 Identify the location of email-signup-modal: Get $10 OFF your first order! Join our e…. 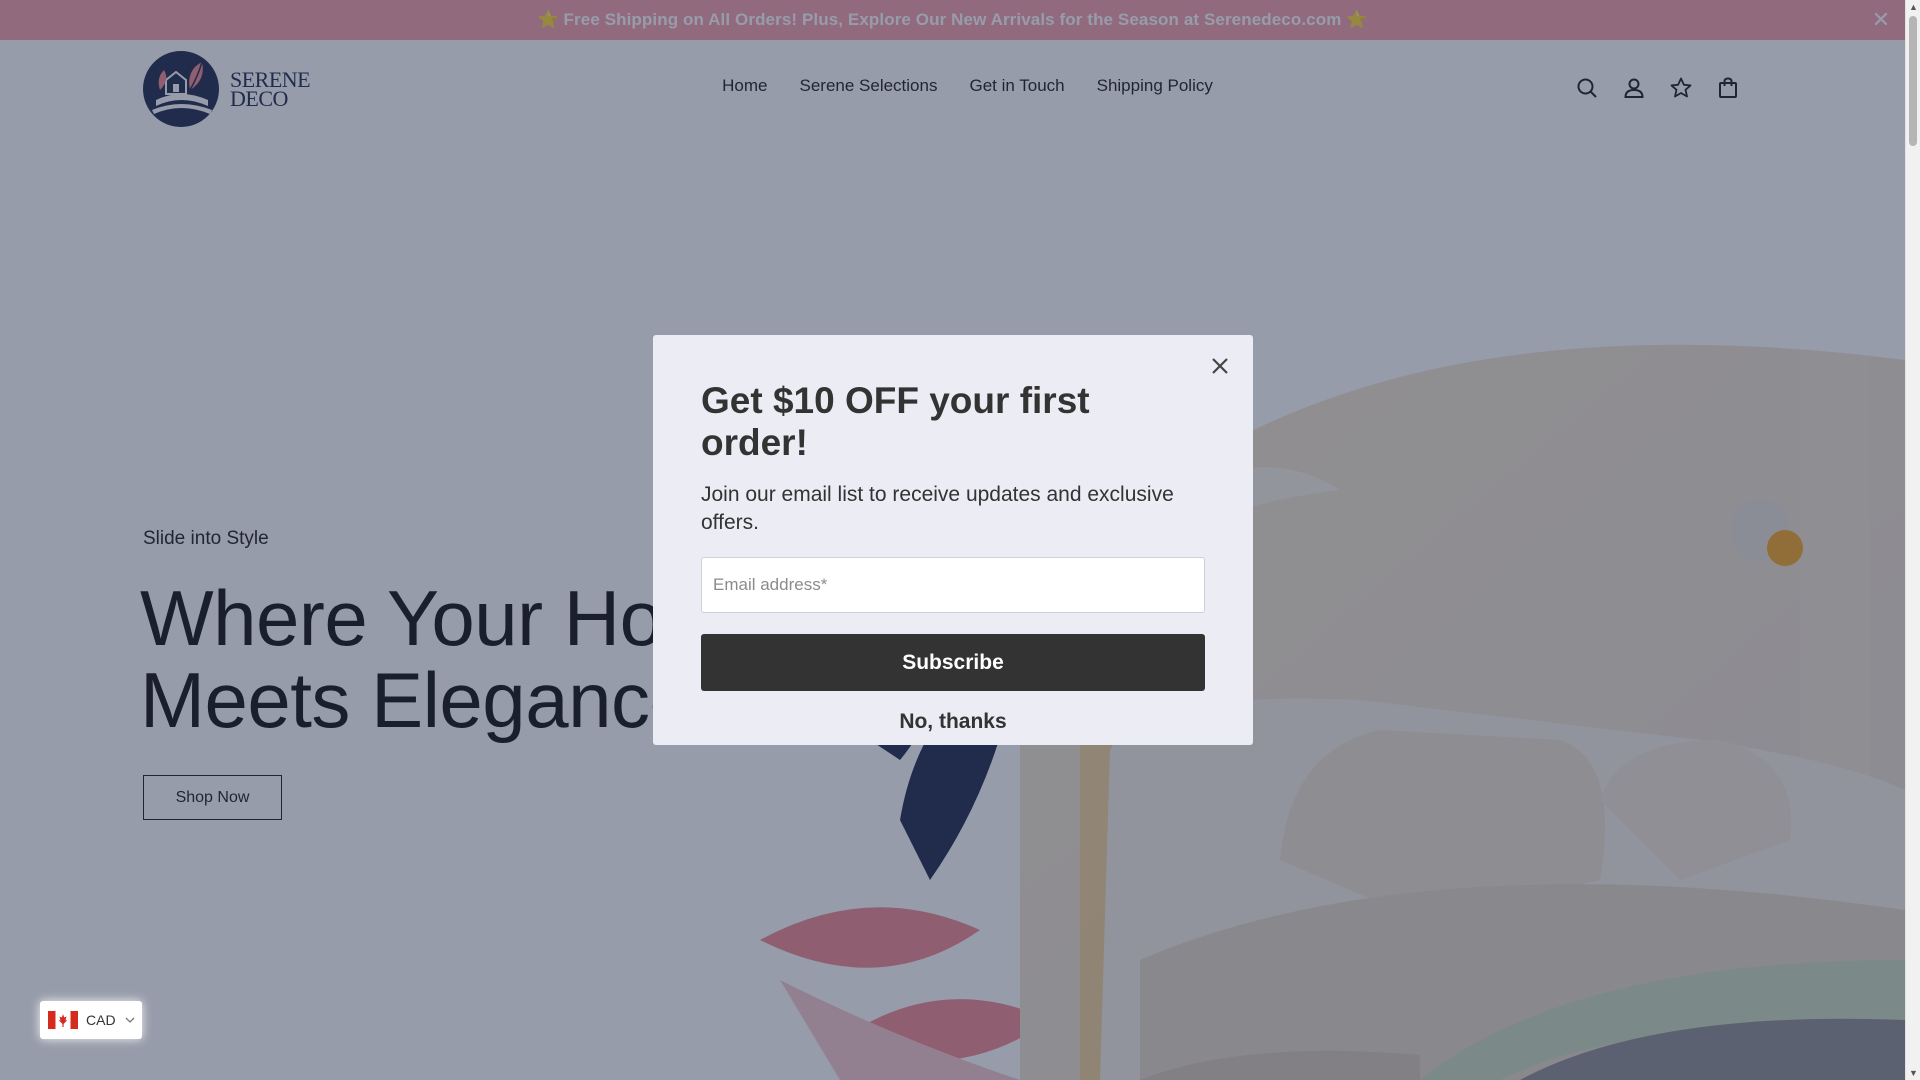
(953, 540).